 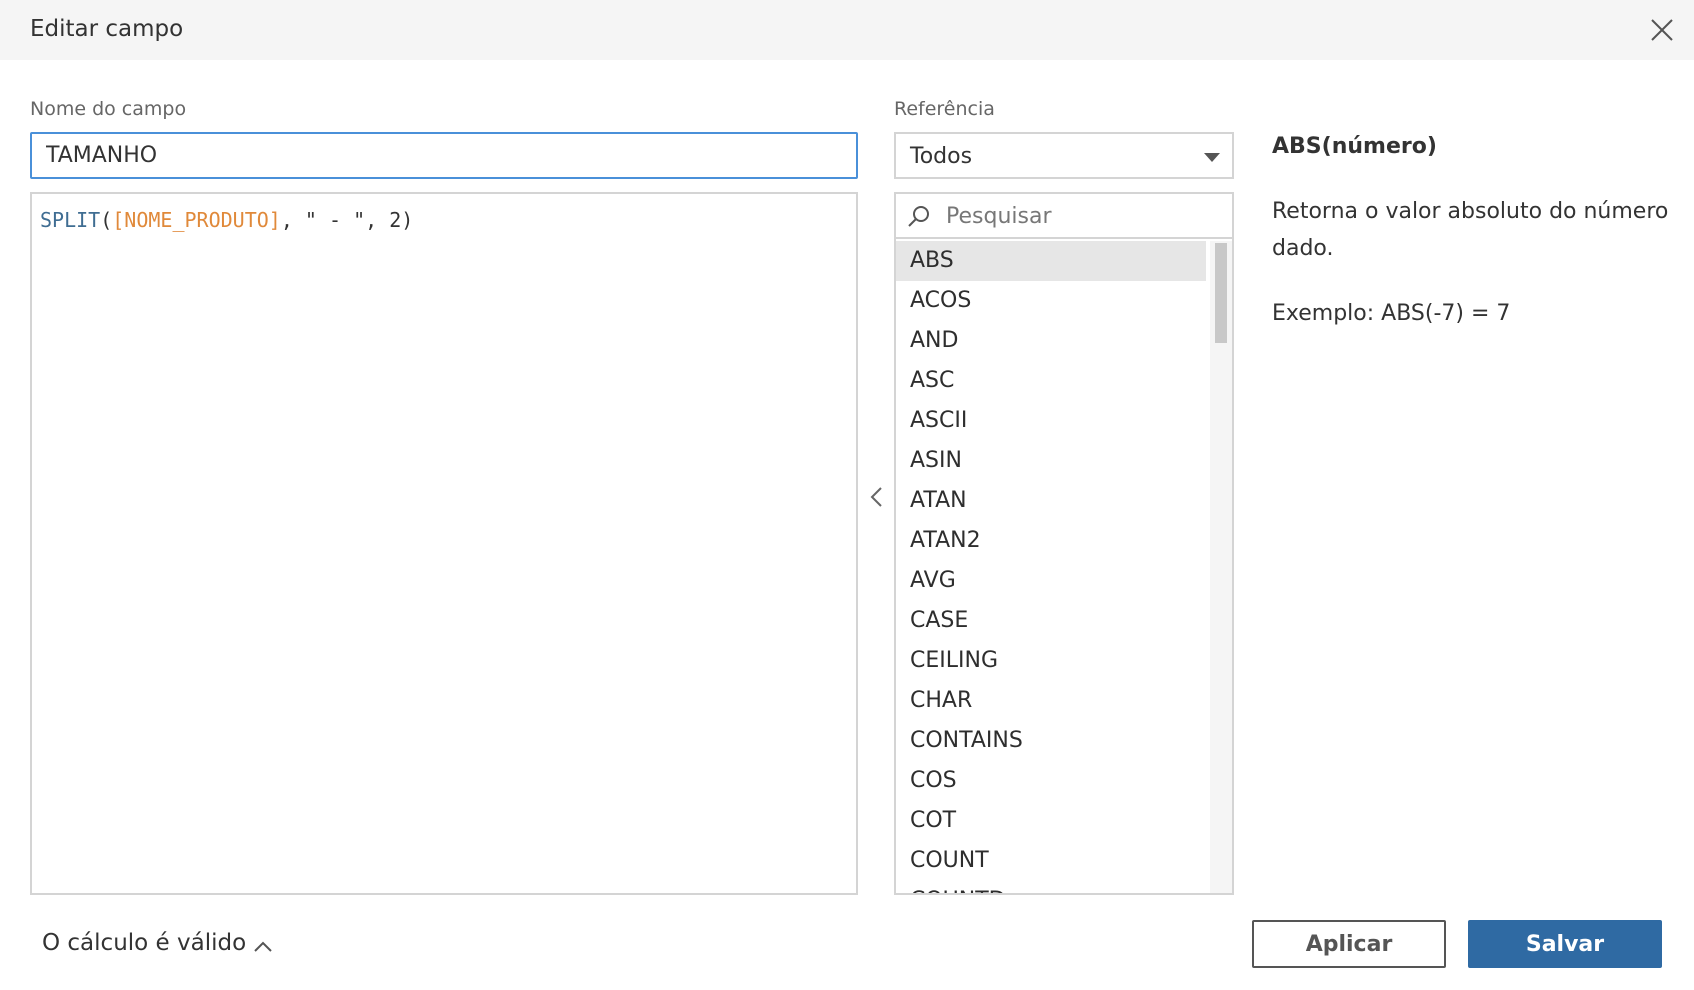 I want to click on function-list-item: CONTAINS, so click(x=1051, y=741).